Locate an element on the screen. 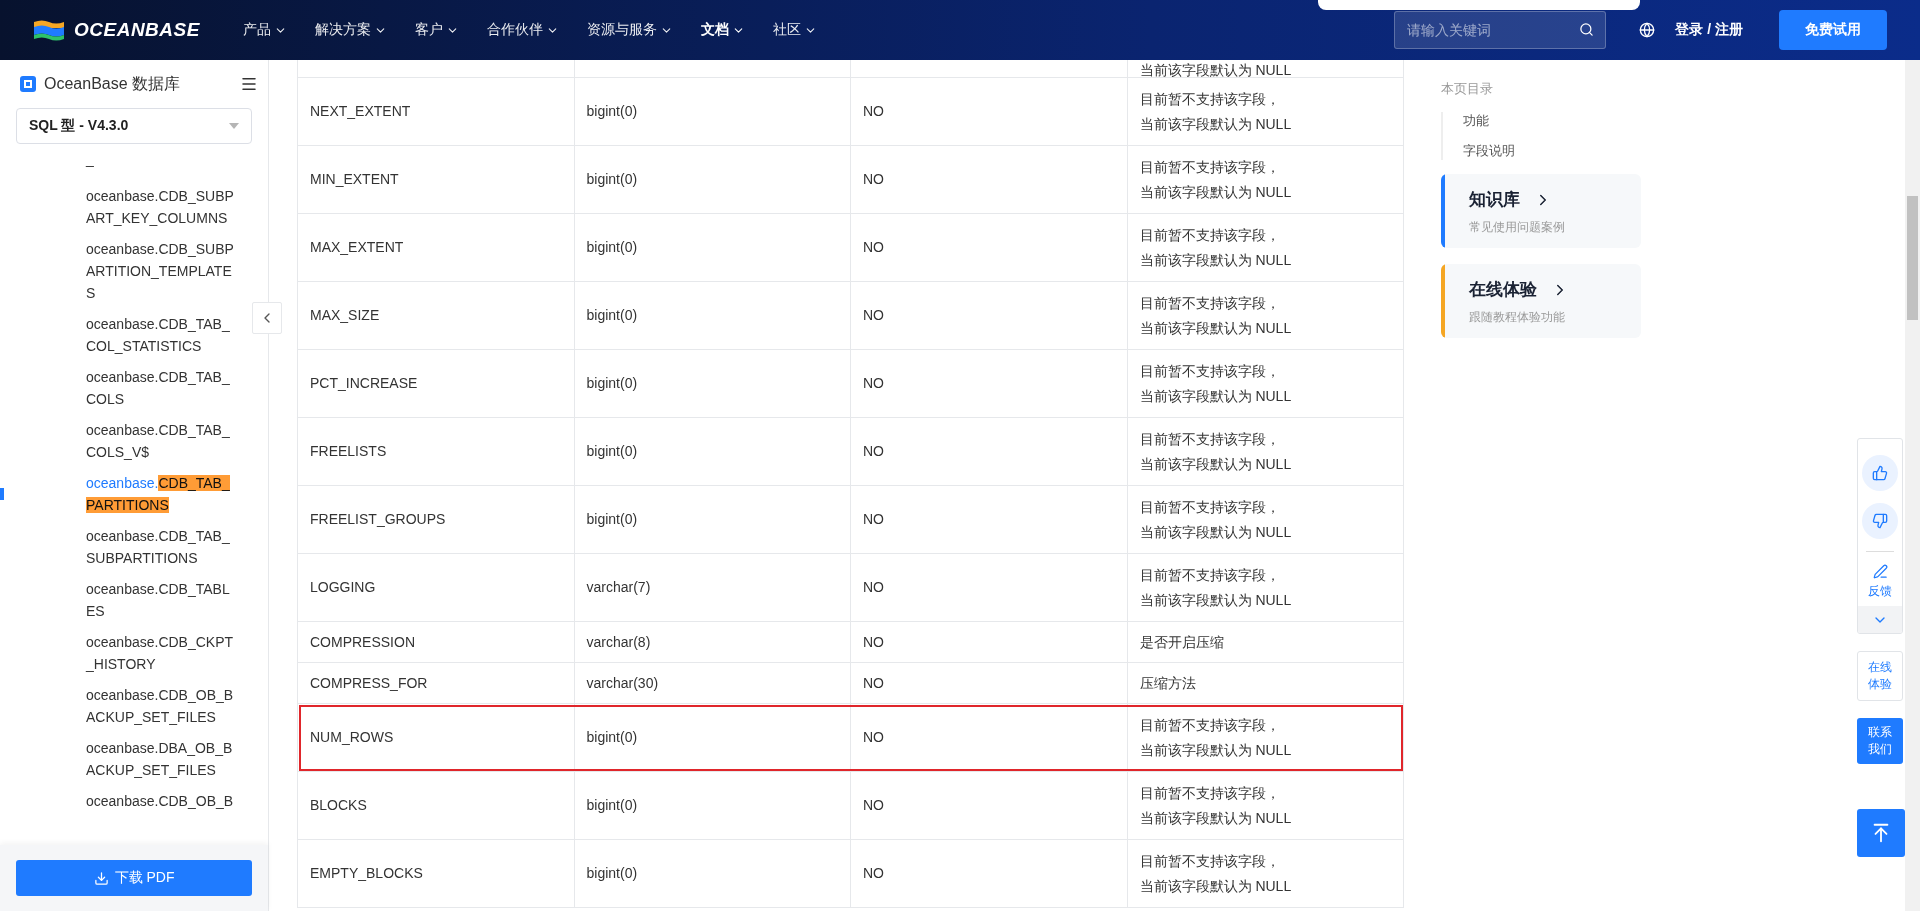 This screenshot has height=911, width=1920. table-cell: 是否开启压缩 is located at coordinates (1265, 642).